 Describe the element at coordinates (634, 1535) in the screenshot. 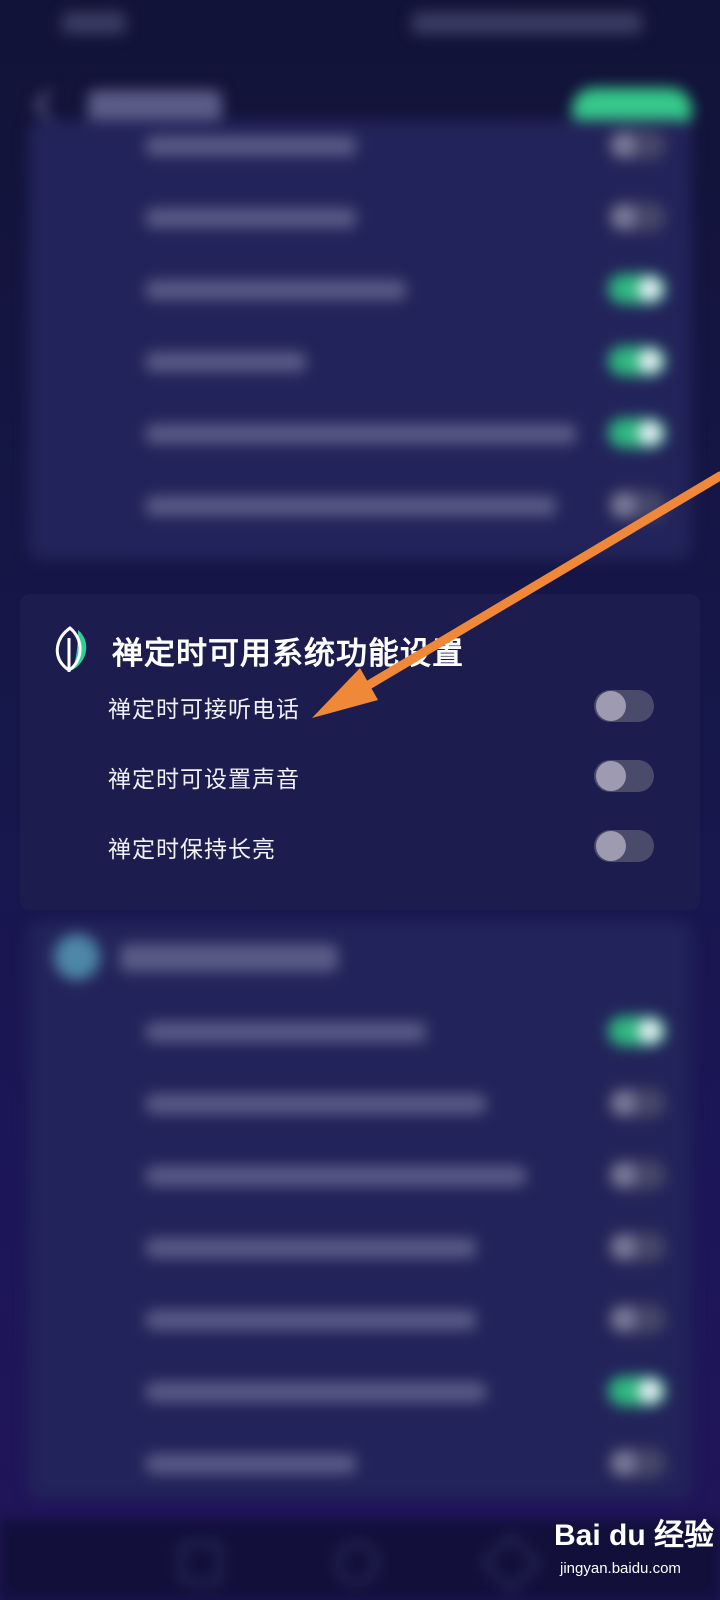

I see `watermark-logo: Bai du 经验` at that location.